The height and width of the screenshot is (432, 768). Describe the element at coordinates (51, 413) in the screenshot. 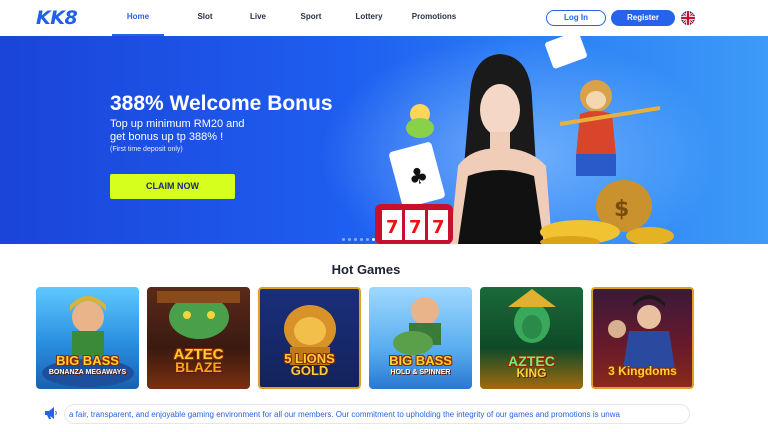

I see `megaphone-icon` at that location.